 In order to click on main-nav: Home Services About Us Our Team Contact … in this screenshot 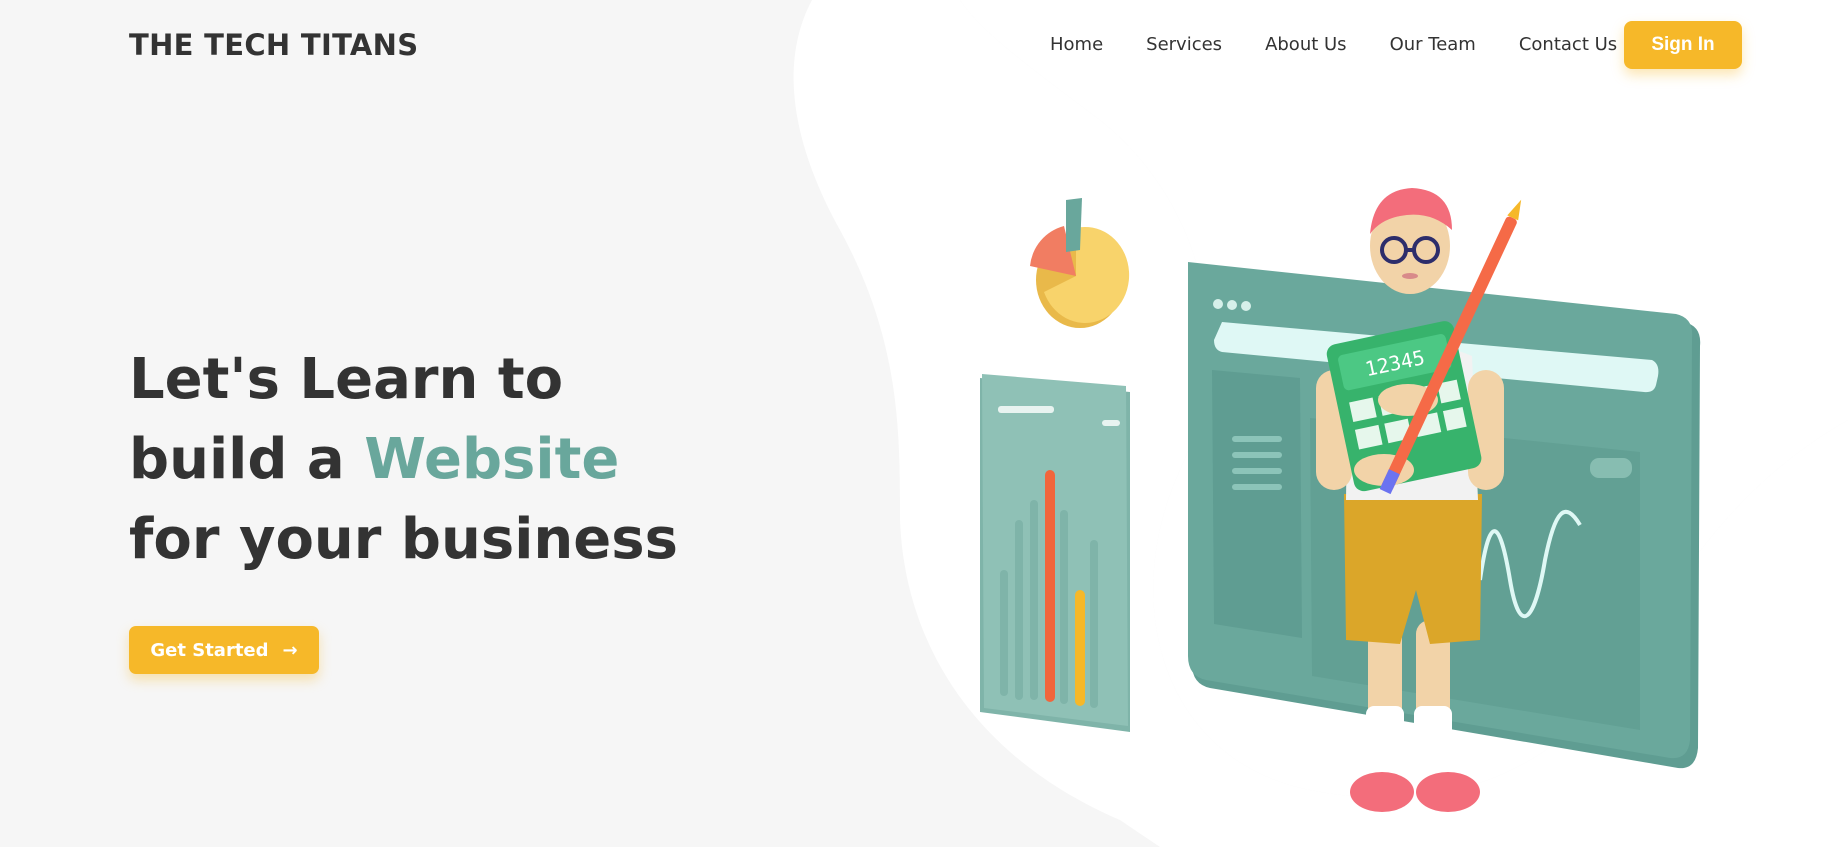, I will do `click(1355, 44)`.